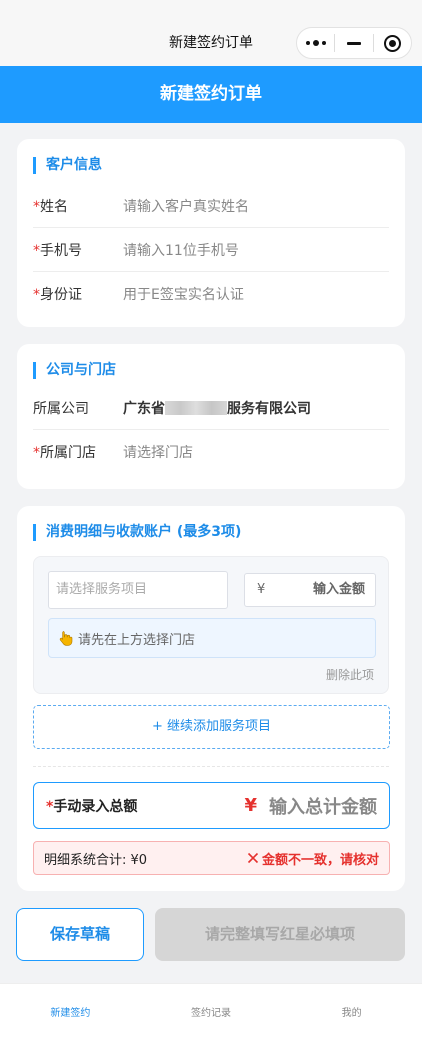  I want to click on tab-contract-records: 签约记录, so click(211, 1011).